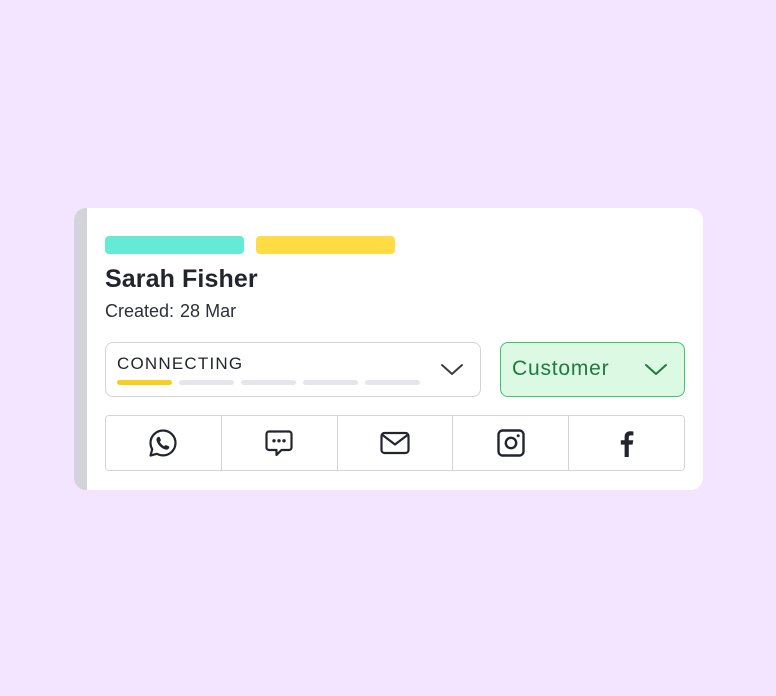  I want to click on stage-label: CONNECTING, so click(180, 363).